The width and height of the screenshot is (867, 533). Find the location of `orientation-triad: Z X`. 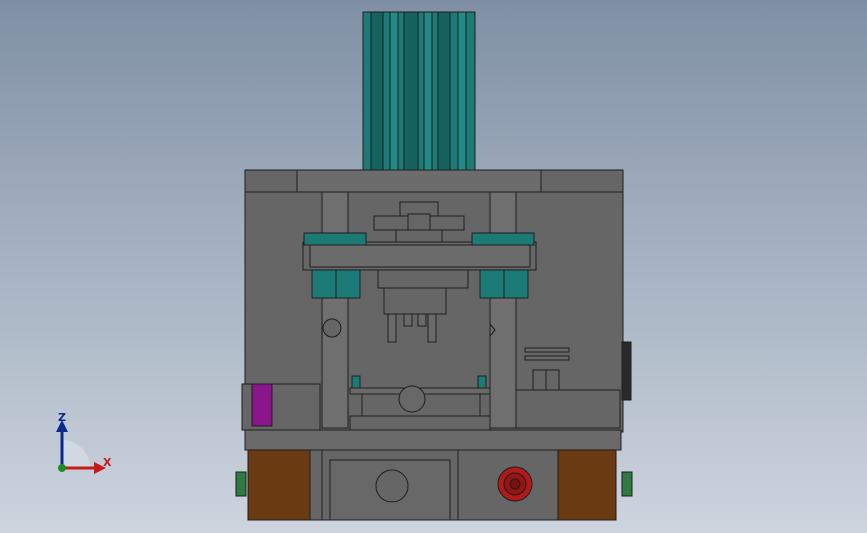

orientation-triad: Z X is located at coordinates (83, 445).